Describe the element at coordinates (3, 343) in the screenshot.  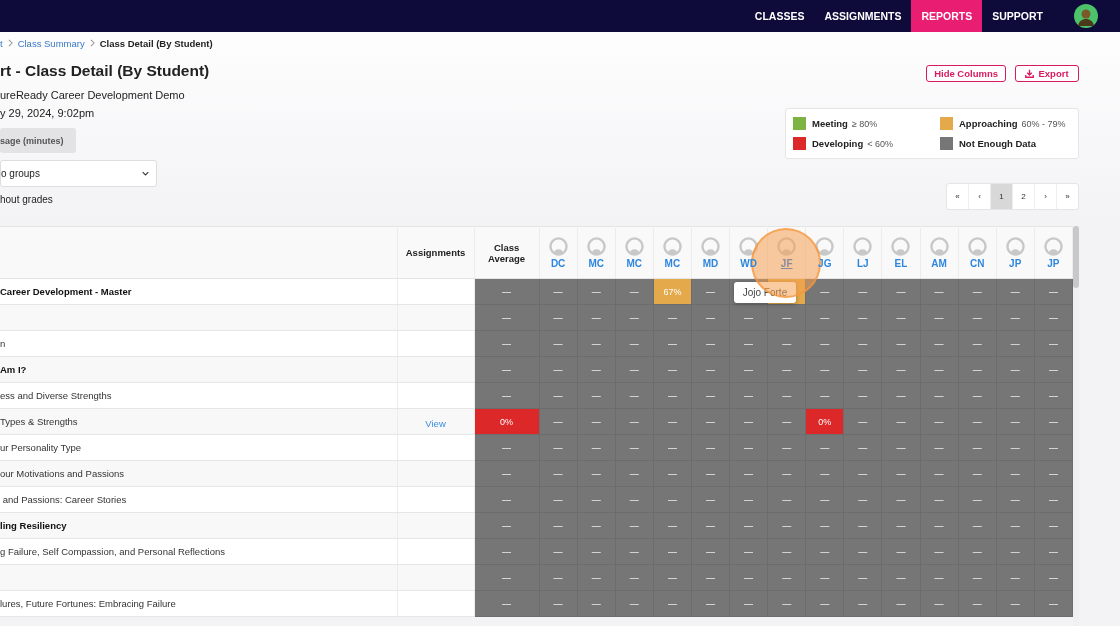
I see `row-label: n` at that location.